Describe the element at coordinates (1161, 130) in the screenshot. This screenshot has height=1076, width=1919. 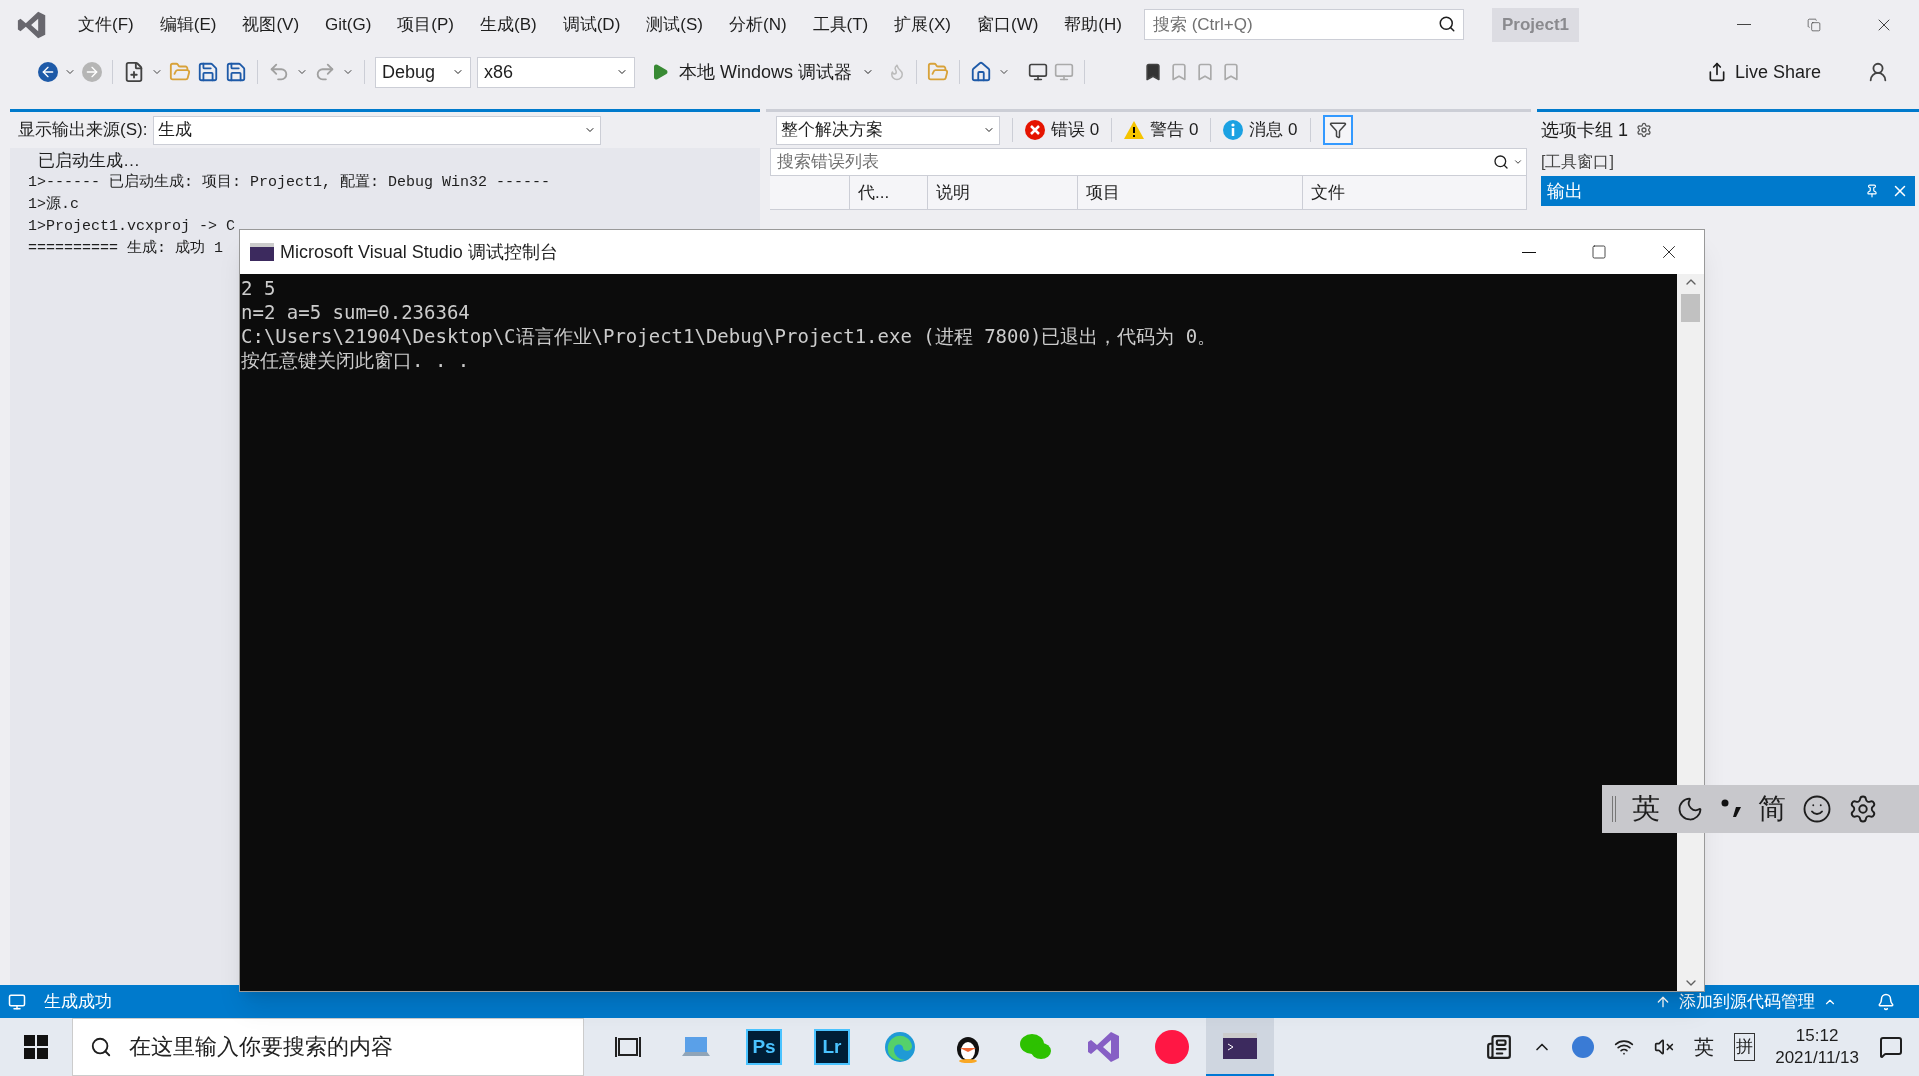
I see `warnings-filter: 警告 0` at that location.